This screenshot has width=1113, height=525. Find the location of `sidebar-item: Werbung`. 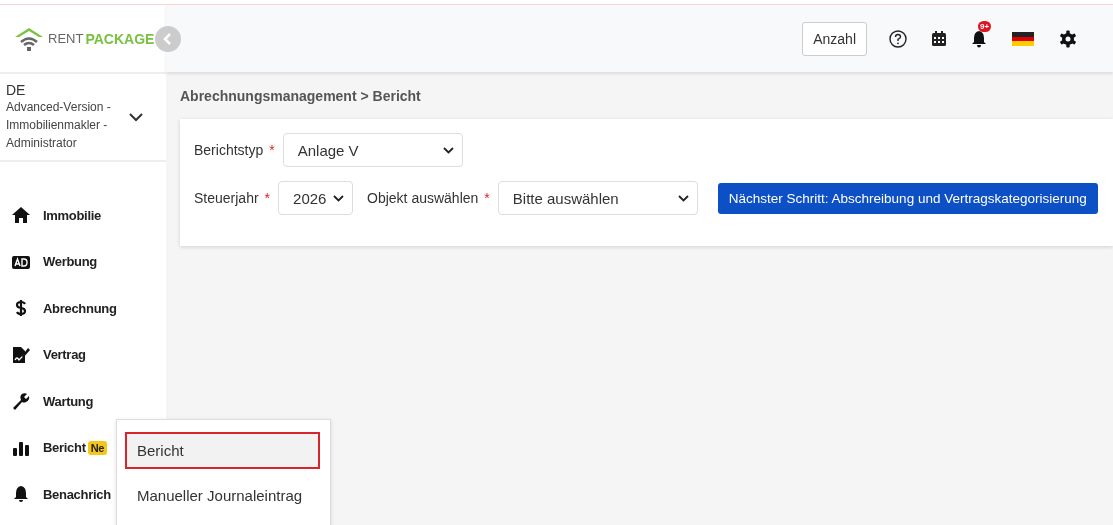

sidebar-item: Werbung is located at coordinates (49, 261).